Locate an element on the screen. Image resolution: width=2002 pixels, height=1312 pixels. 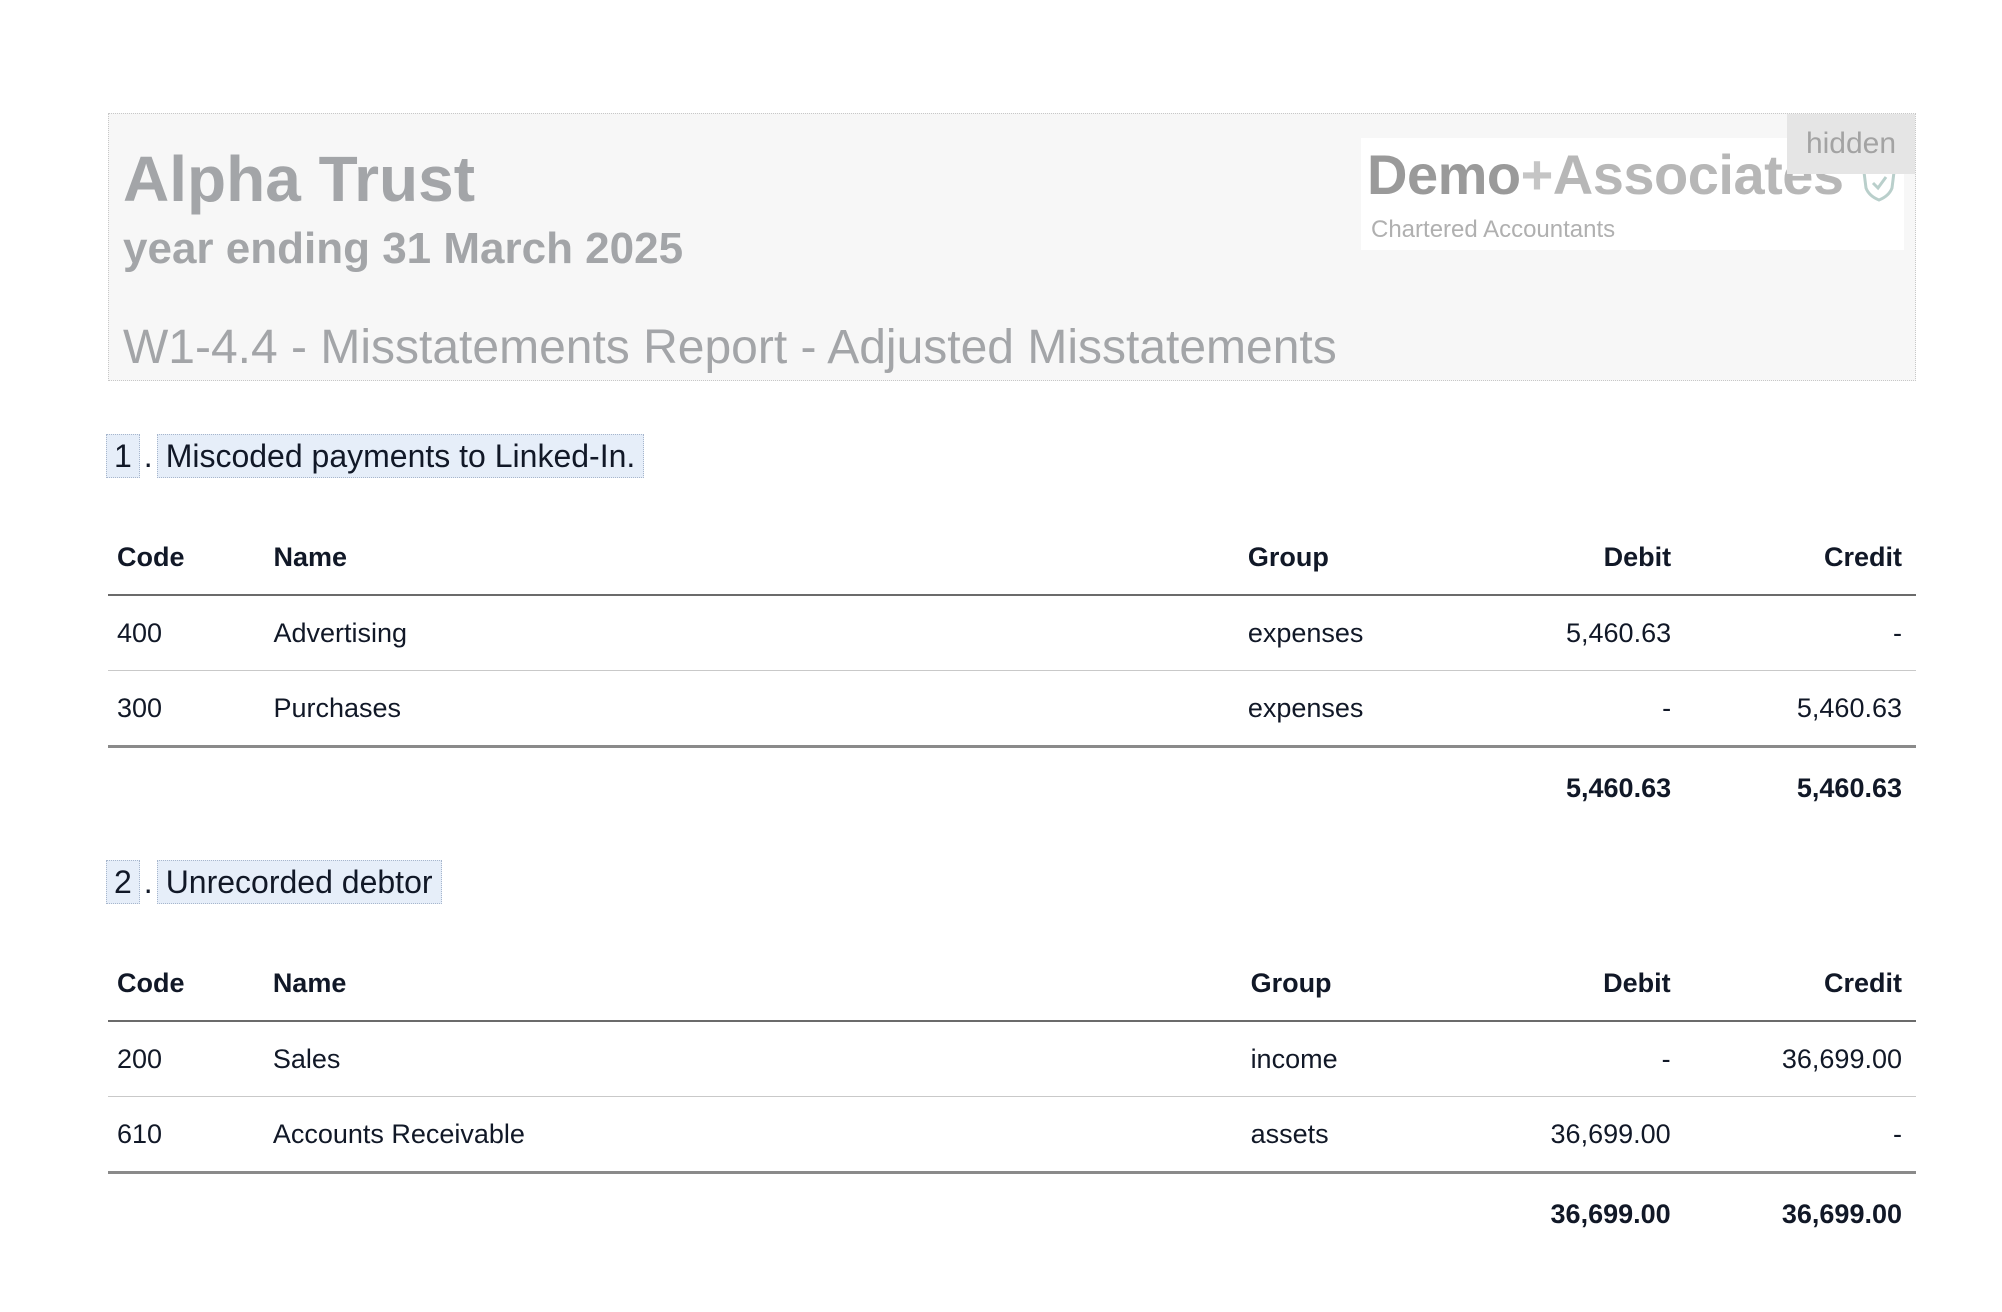
firm-logo-name-part1: Demo is located at coordinates (1444, 174).